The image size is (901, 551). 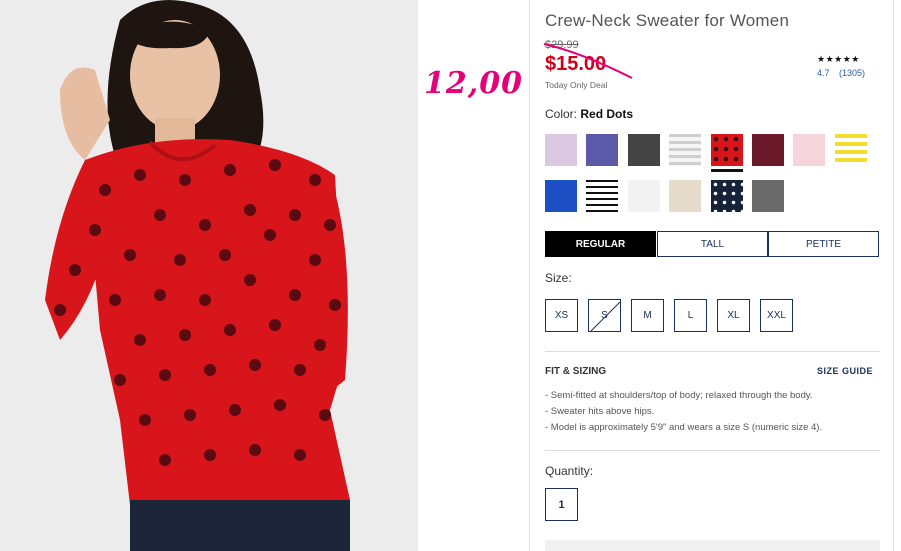 What do you see at coordinates (473, 83) in the screenshot?
I see `handwritten-price-note: 12,00` at bounding box center [473, 83].